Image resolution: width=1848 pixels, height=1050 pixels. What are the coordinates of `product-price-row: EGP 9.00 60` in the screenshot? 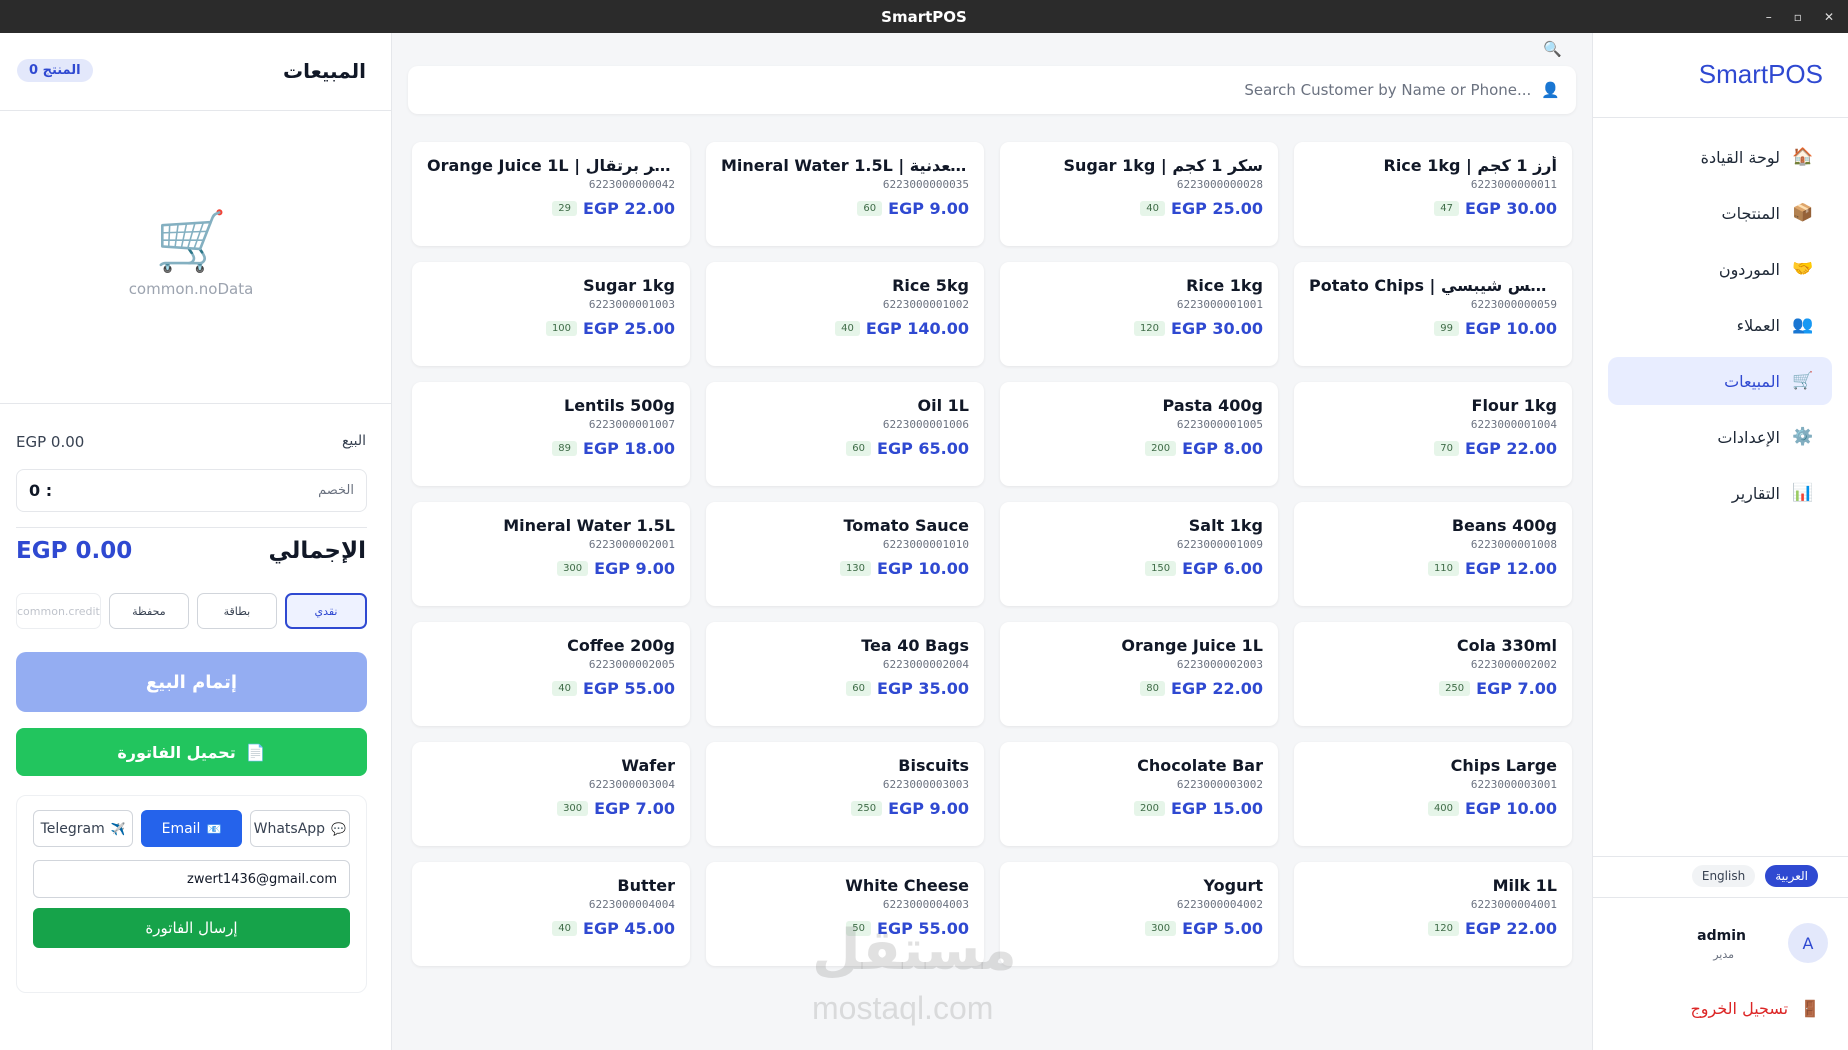 It's located at (845, 208).